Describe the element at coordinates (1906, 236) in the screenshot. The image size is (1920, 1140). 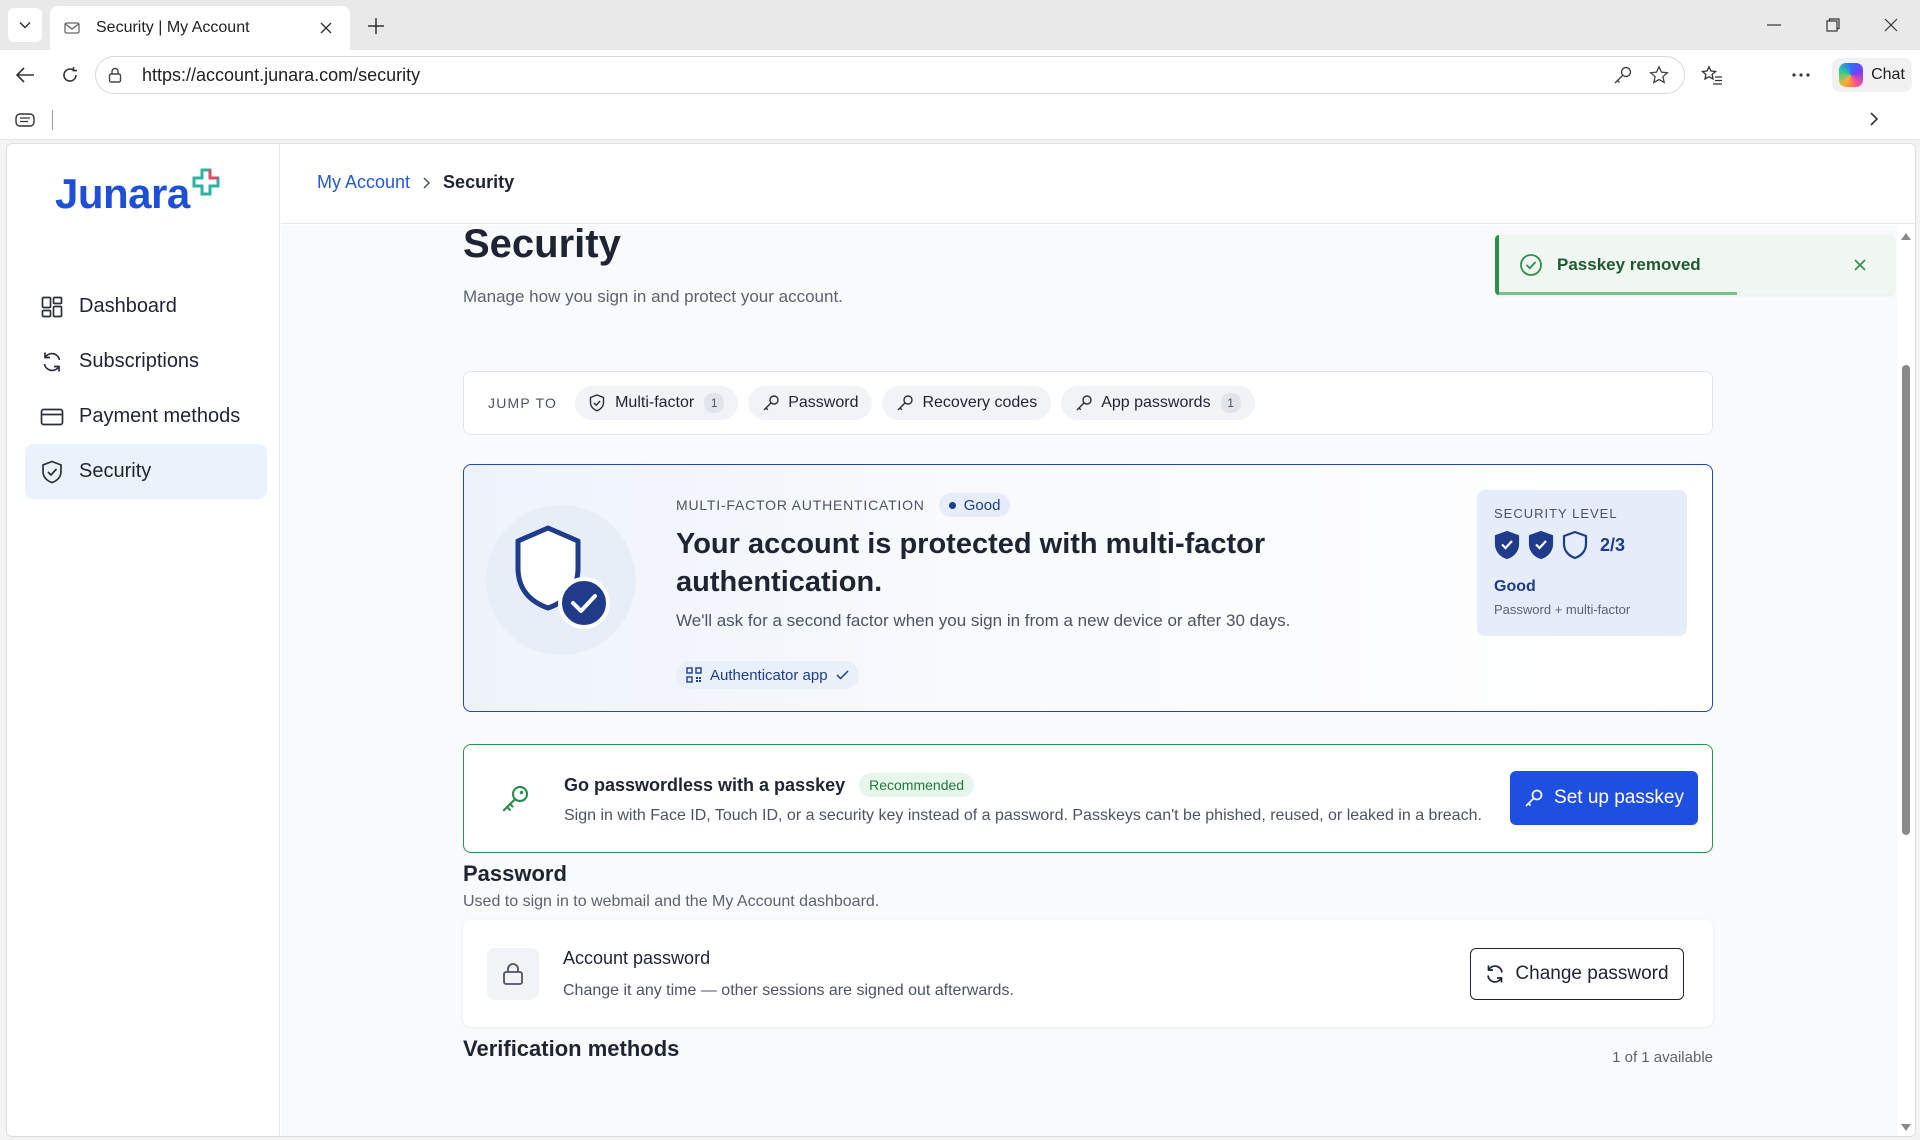
I see `scroll-up-icon` at that location.